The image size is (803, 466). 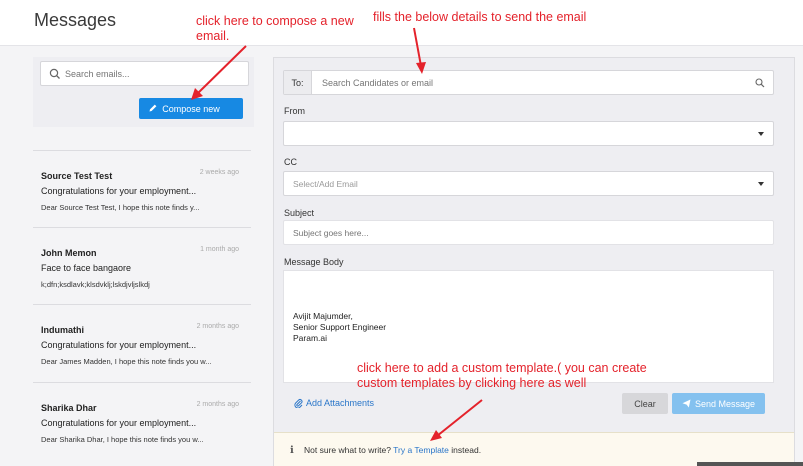 I want to click on subject-field, so click(x=528, y=232).